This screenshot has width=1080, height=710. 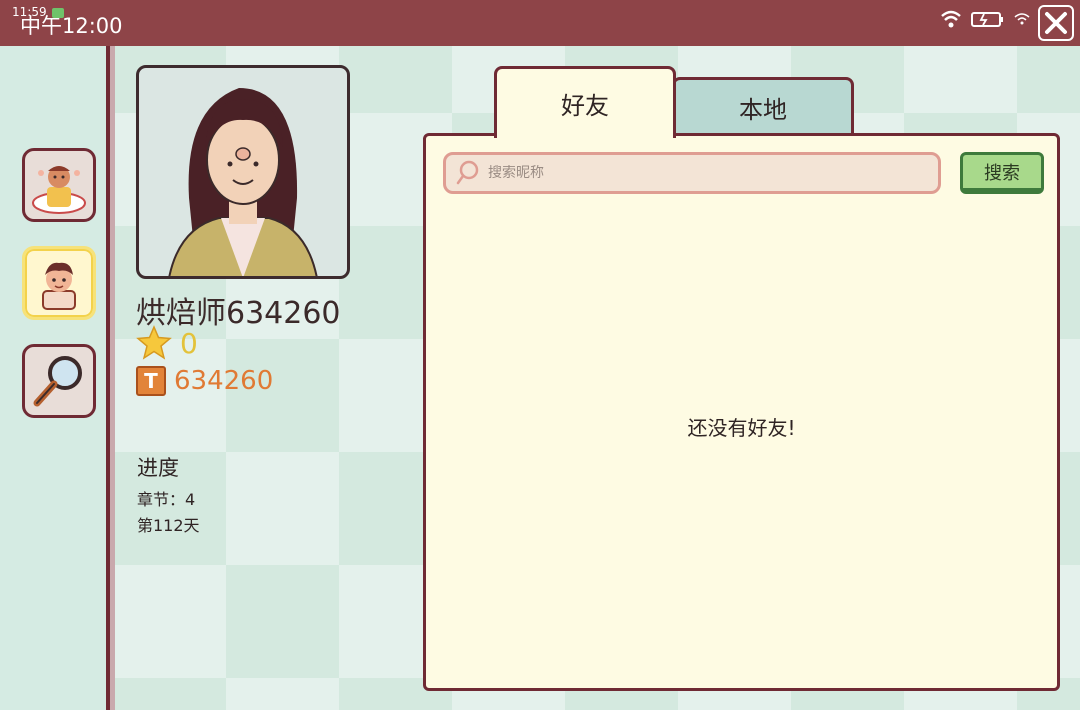 I want to click on top-bar: 11:59 中午12:00, so click(x=540, y=23).